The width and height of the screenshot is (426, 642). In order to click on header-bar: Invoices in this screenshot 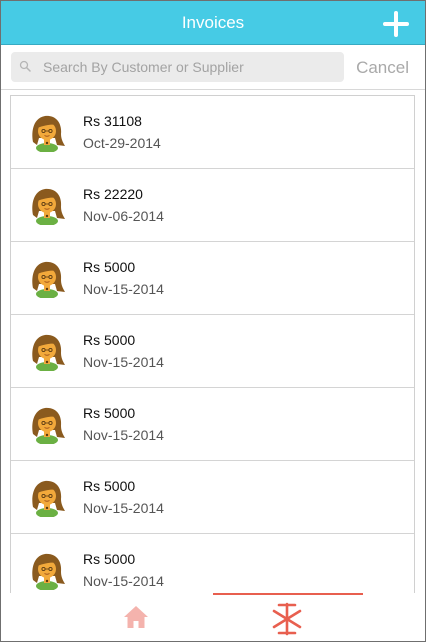, I will do `click(213, 23)`.